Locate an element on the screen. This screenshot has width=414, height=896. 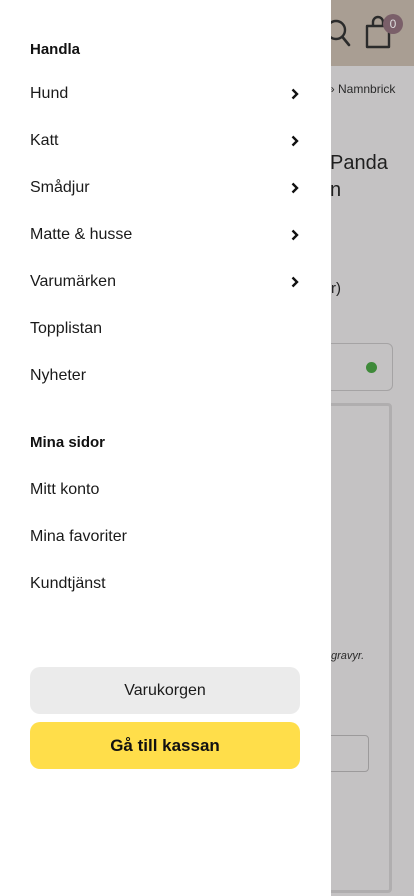
shop-heading: Handla is located at coordinates (55, 49).